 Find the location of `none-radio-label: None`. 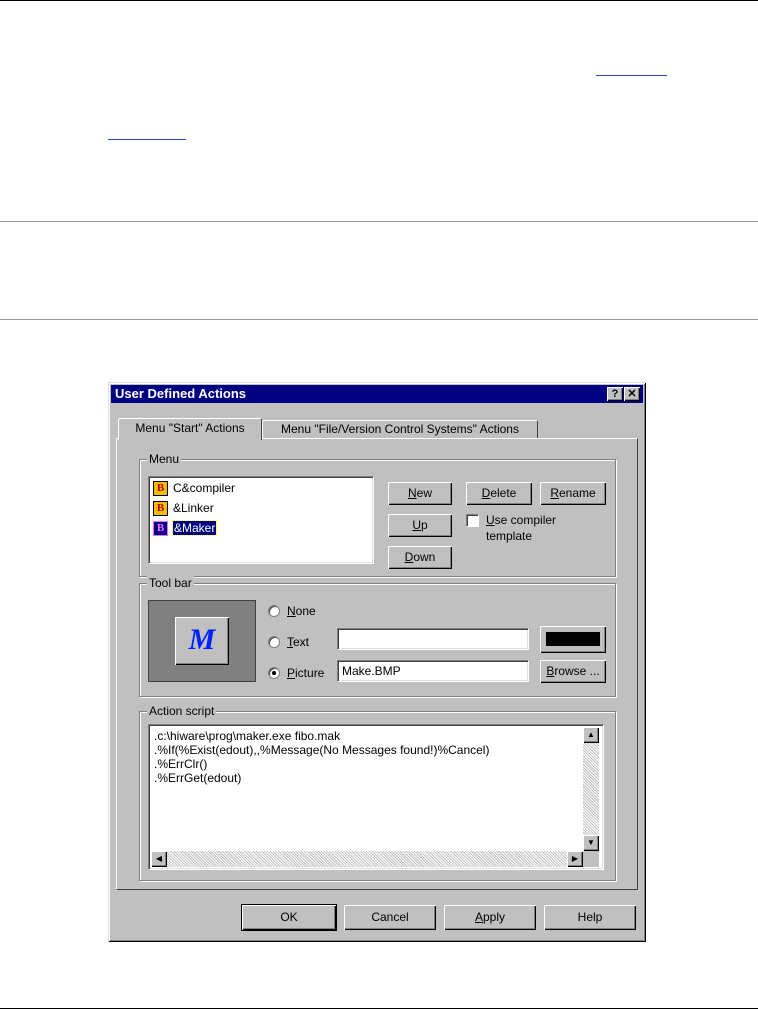

none-radio-label: None is located at coordinates (301, 611).